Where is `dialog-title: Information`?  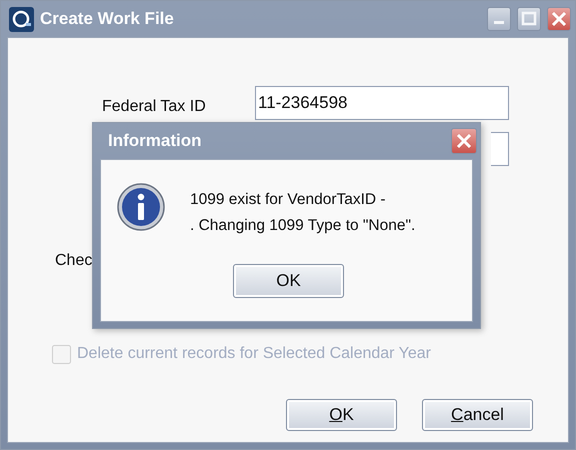 dialog-title: Information is located at coordinates (155, 141).